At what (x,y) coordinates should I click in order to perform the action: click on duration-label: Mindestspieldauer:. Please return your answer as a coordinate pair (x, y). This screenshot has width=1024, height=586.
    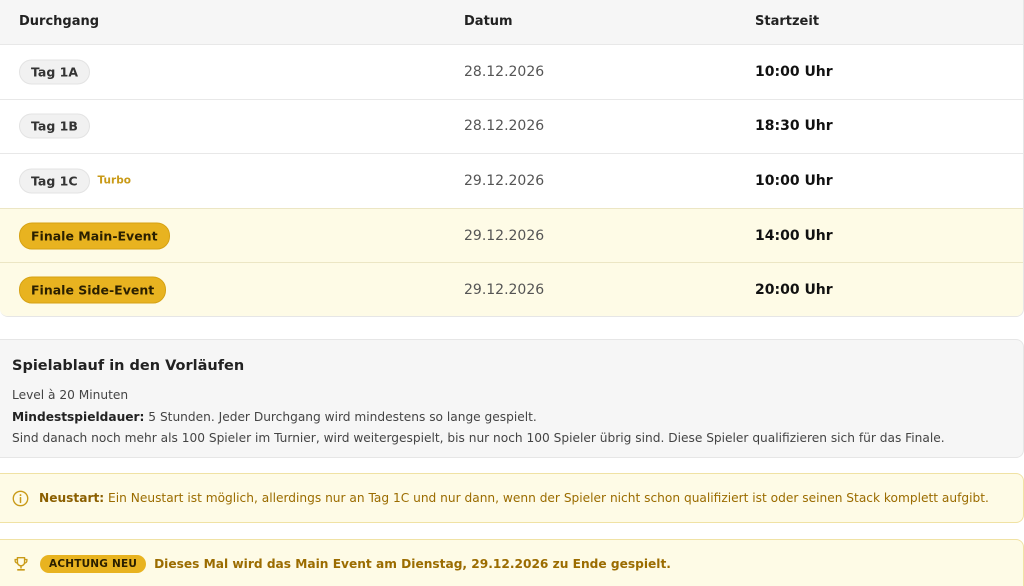
    Looking at the image, I should click on (78, 416).